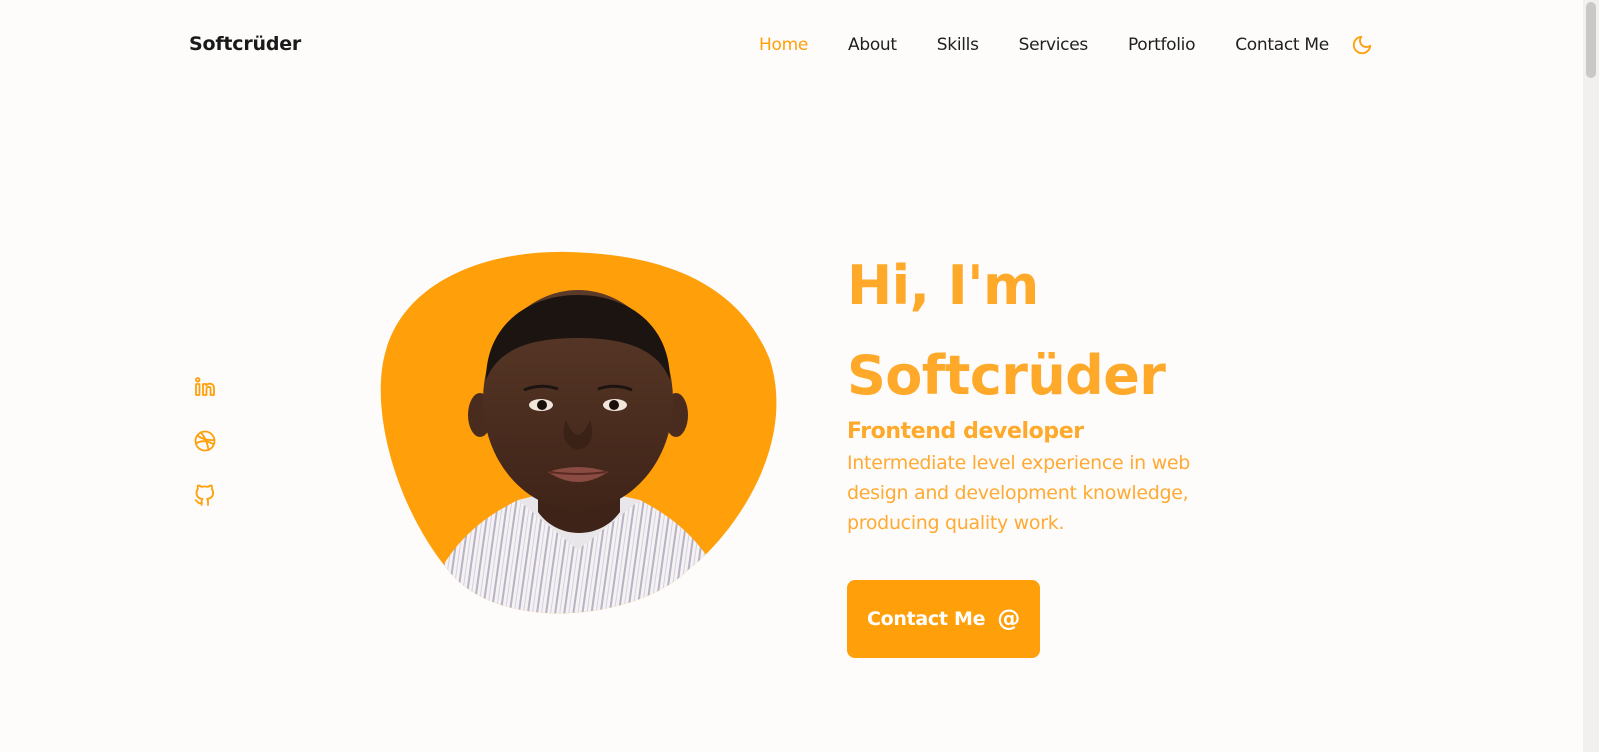 The image size is (1599, 752). I want to click on contact-me-label: Contact Me, so click(926, 619).